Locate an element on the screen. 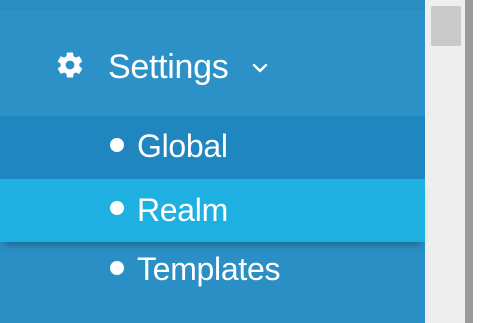 This screenshot has height=323, width=483. scrollbar-border is located at coordinates (469, 161).